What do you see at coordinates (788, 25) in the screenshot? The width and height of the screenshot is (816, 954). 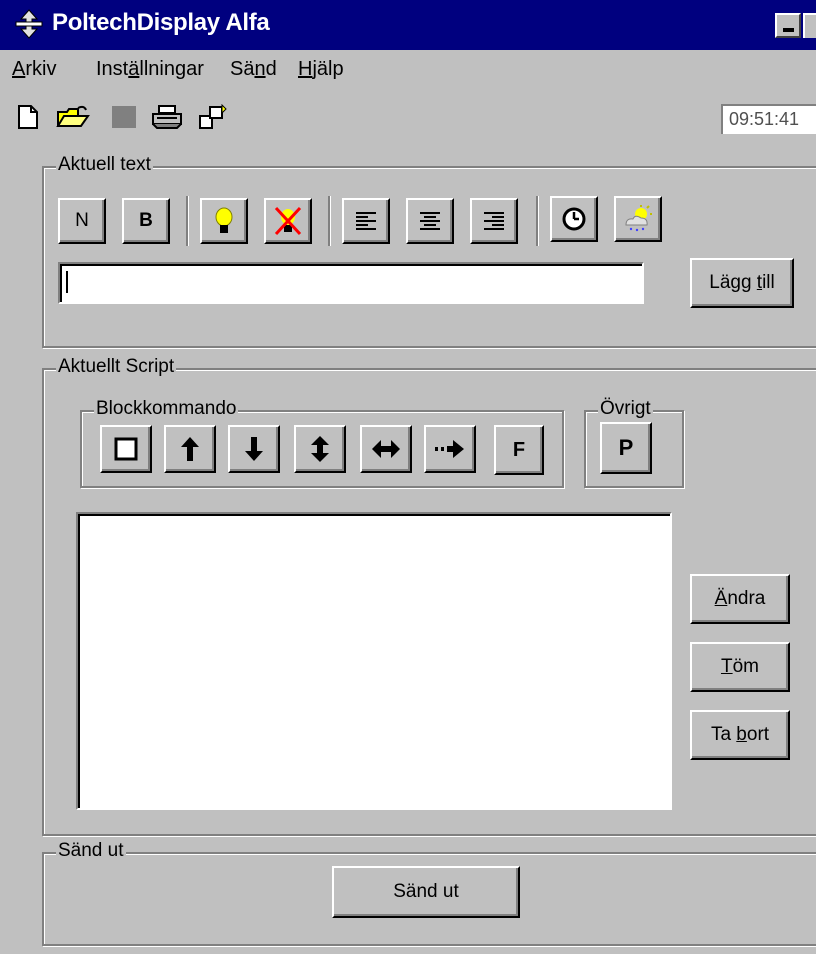 I see `minimize-button` at bounding box center [788, 25].